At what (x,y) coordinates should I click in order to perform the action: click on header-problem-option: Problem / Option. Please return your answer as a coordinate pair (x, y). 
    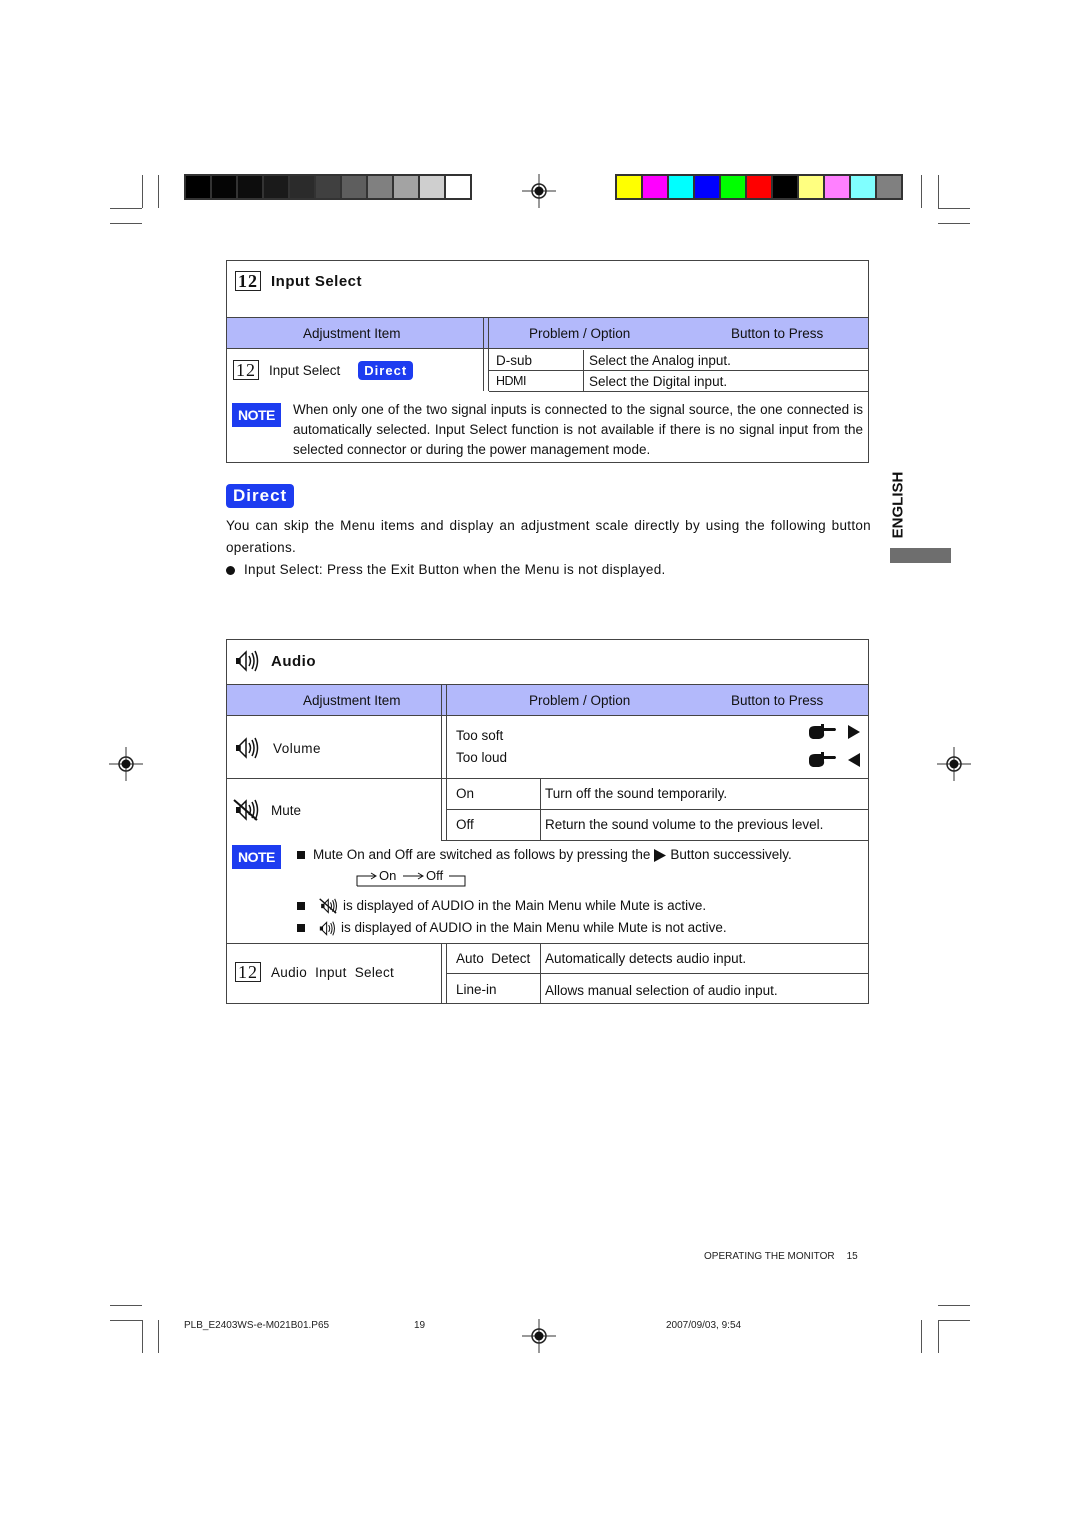
    Looking at the image, I should click on (580, 333).